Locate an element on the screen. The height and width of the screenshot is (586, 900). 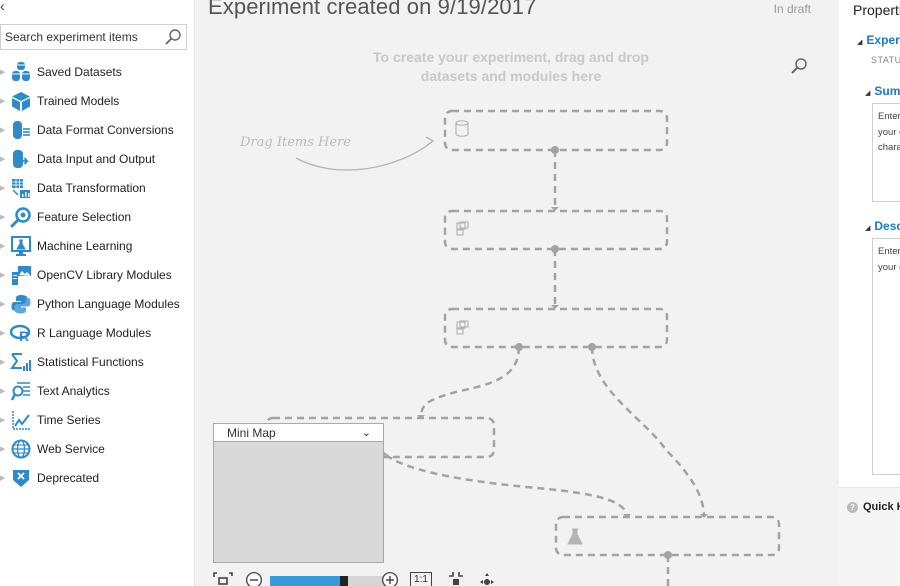
zoom-in-icon is located at coordinates (390, 578).